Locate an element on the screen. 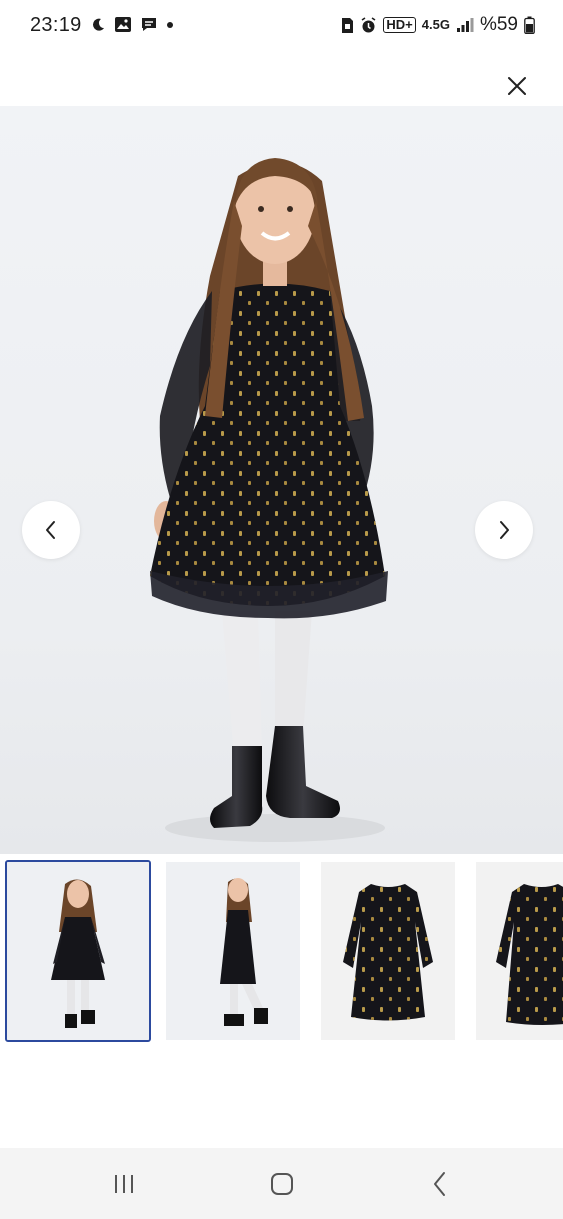 The height and width of the screenshot is (1219, 563). close-icon is located at coordinates (517, 86).